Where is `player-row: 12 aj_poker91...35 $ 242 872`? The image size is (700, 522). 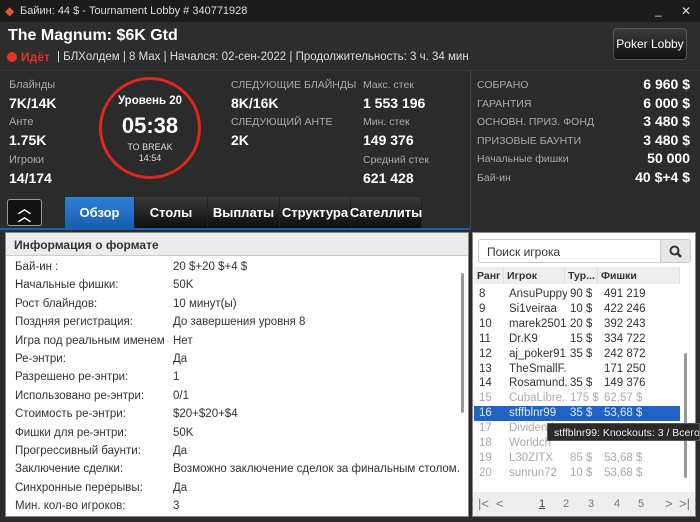
player-row: 12 aj_poker91...35 $ 242 872 is located at coordinates (577, 354).